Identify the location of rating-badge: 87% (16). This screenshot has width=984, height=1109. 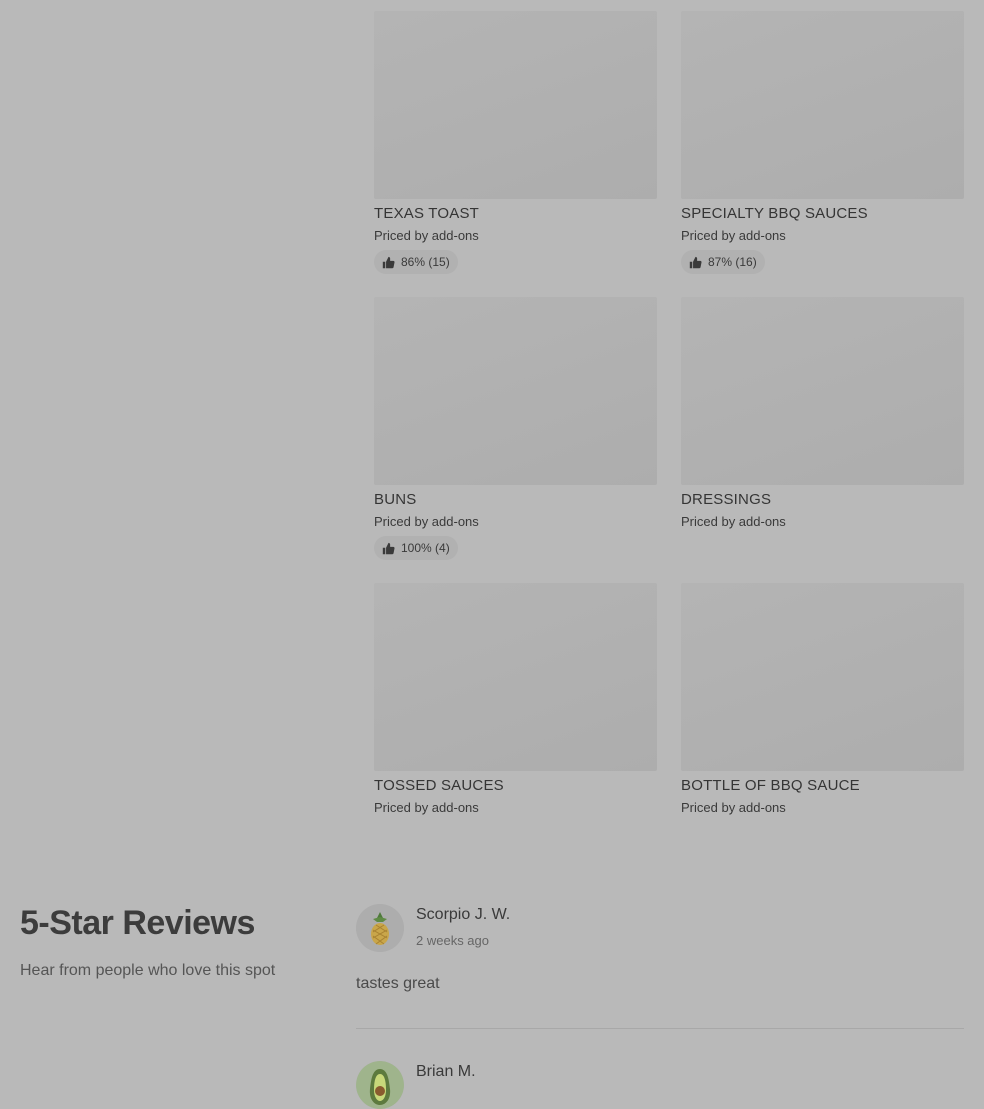
(723, 262).